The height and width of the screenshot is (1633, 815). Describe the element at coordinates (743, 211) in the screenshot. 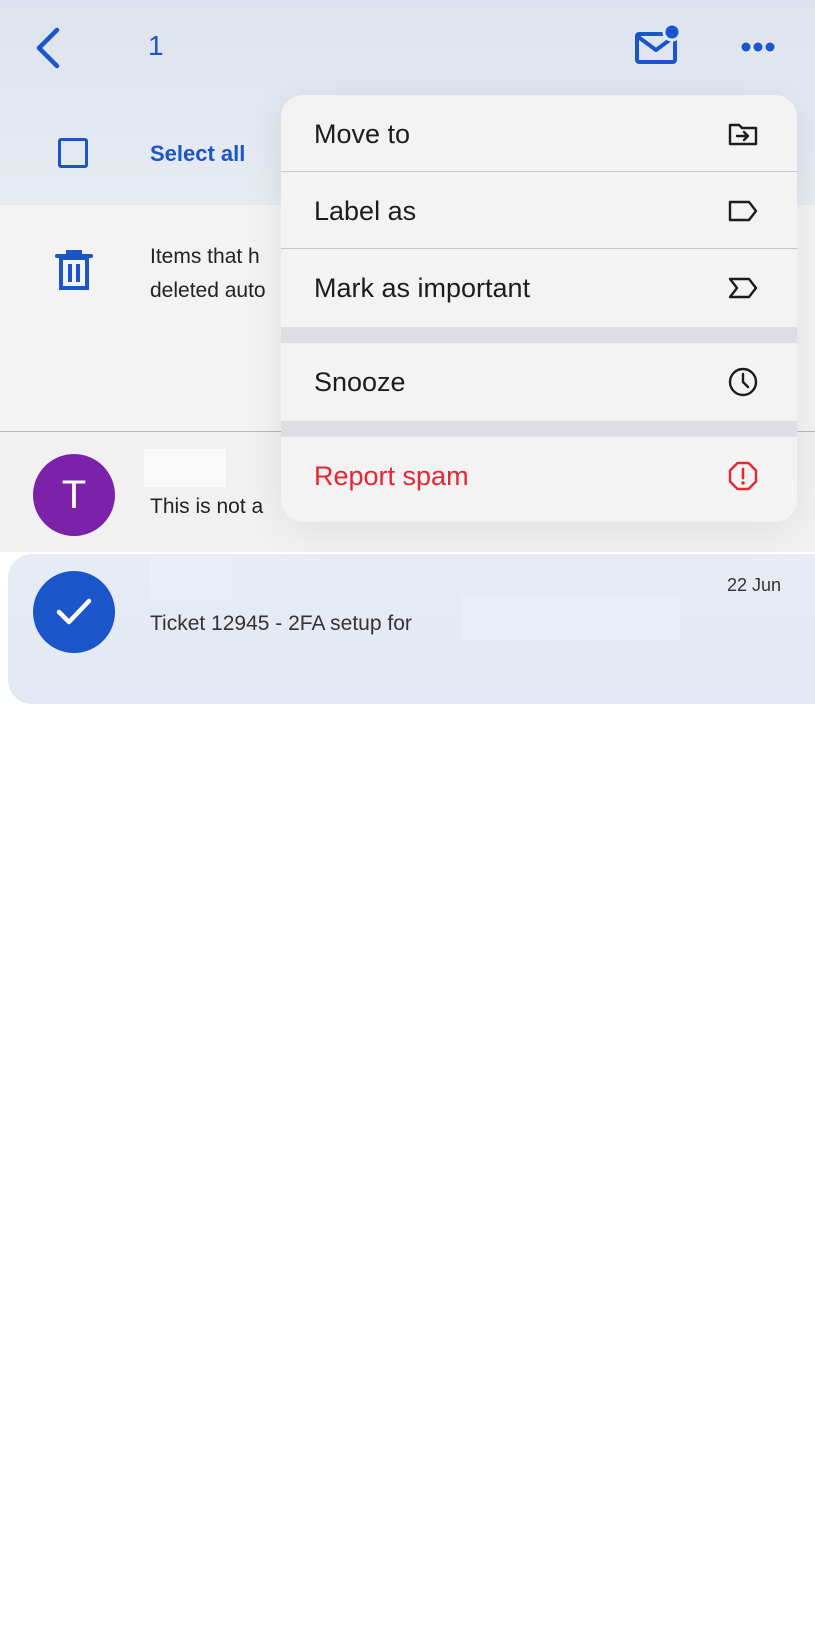

I see `label-icon` at that location.